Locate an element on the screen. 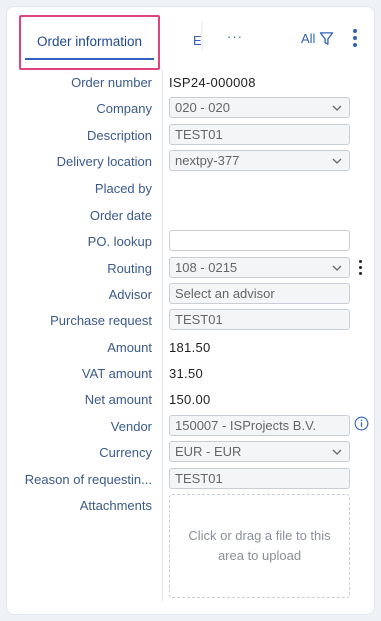  tab-more-button: ··· is located at coordinates (235, 36).